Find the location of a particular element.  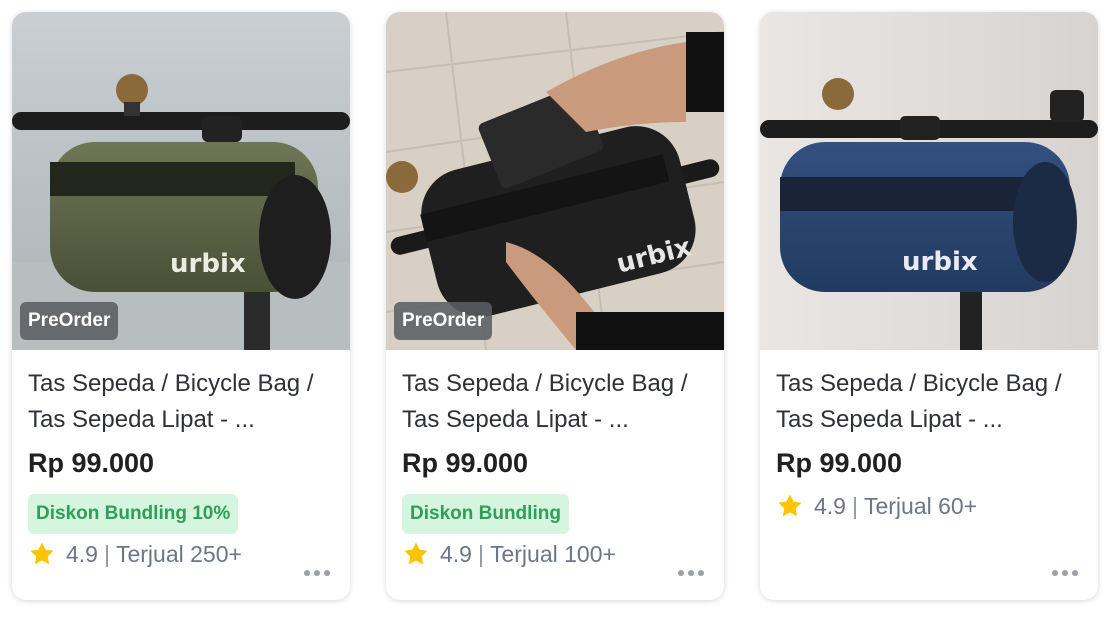

rating-sold-row: 4.9 | Terjual 100+ is located at coordinates (509, 554).